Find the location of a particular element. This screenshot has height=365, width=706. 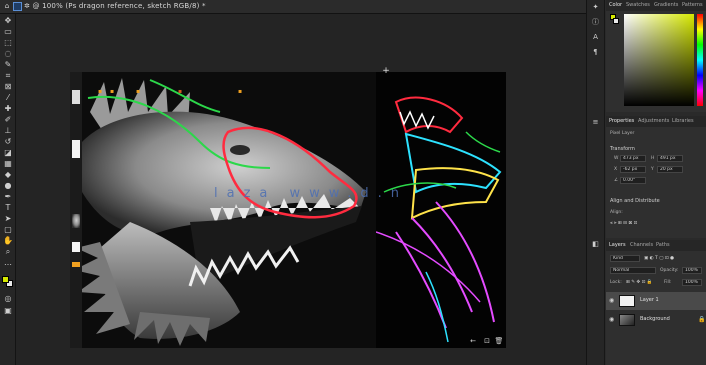

artboard-tool-icon: ▭ is located at coordinates (8, 32).